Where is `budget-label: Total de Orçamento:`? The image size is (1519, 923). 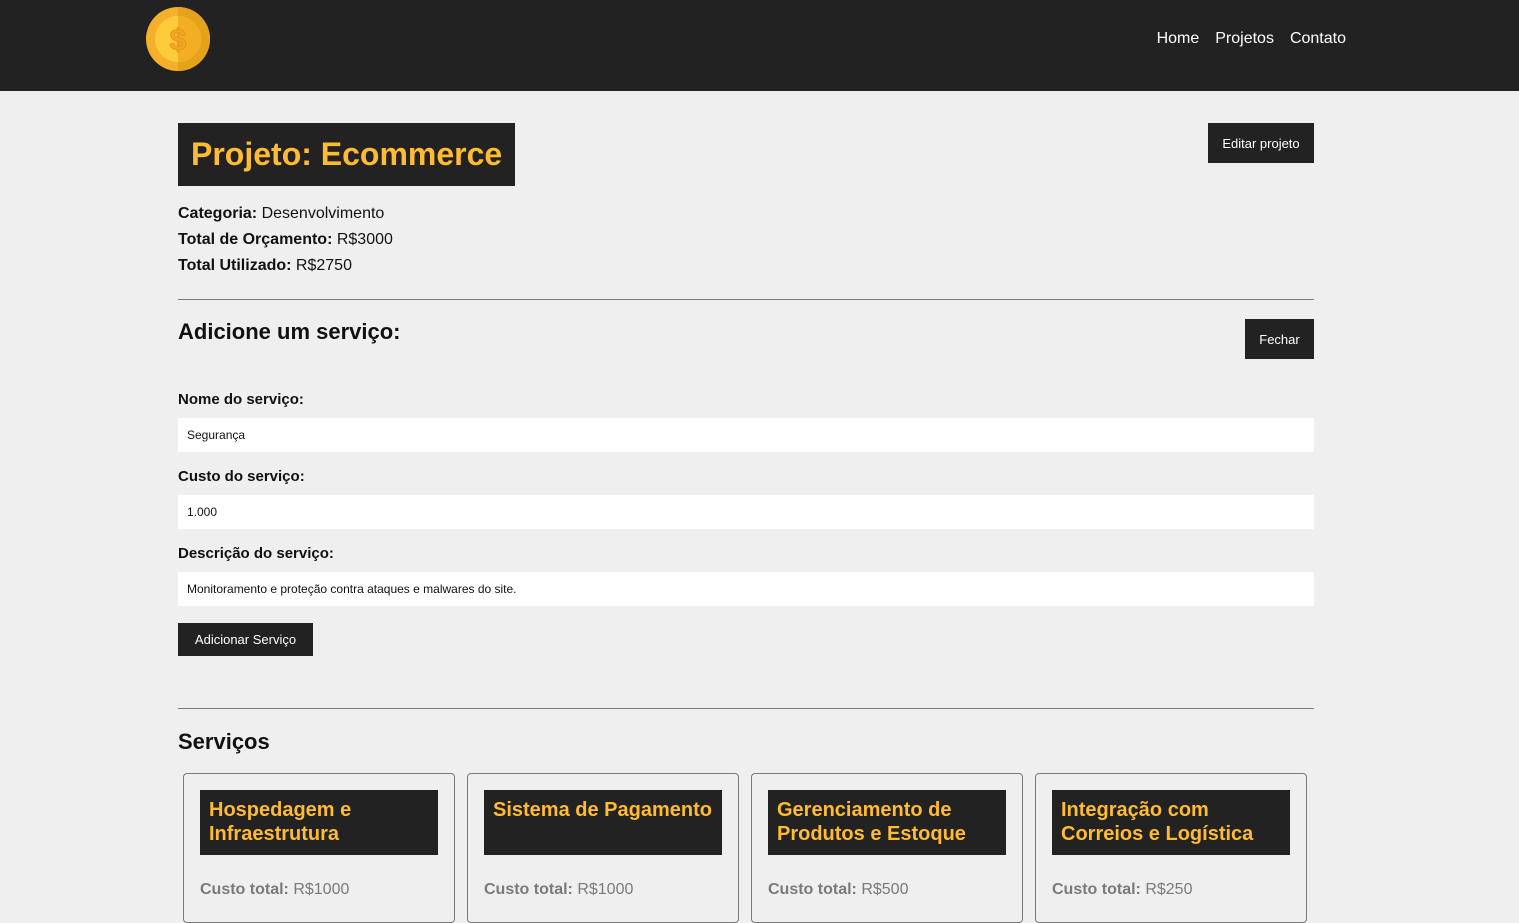
budget-label: Total de Orçamento: is located at coordinates (255, 239).